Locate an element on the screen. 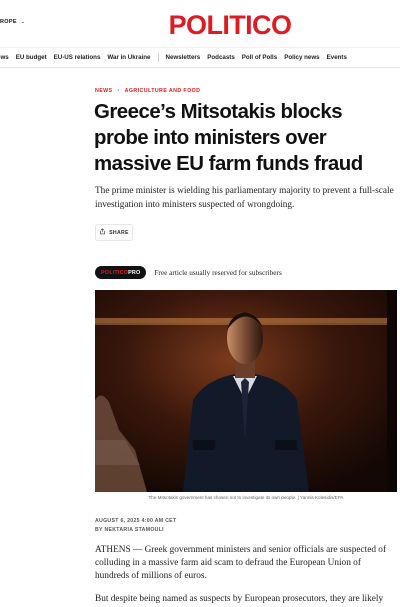 The image size is (400, 607). nav-divider is located at coordinates (158, 57).